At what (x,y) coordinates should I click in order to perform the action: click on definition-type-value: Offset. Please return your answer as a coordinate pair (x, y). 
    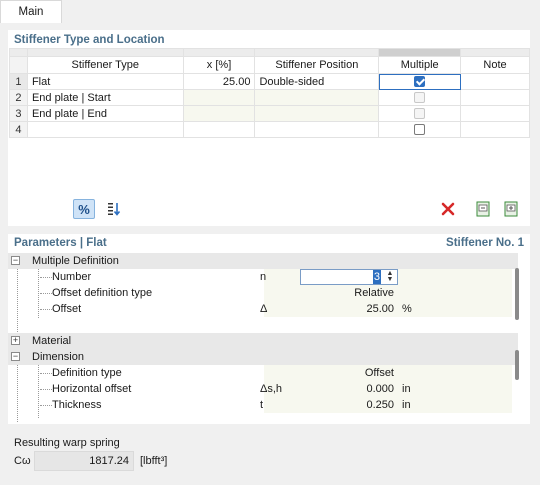
    Looking at the image, I should click on (347, 373).